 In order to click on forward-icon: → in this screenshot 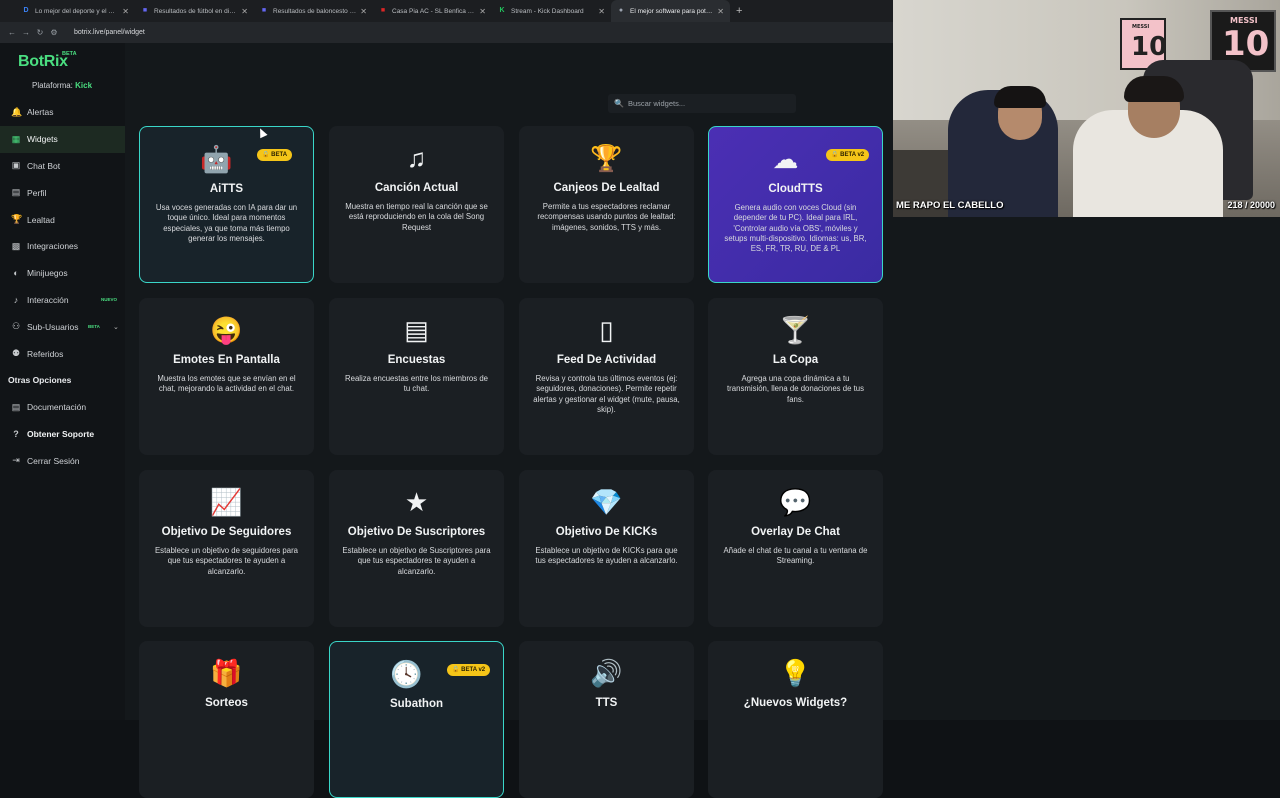, I will do `click(26, 32)`.